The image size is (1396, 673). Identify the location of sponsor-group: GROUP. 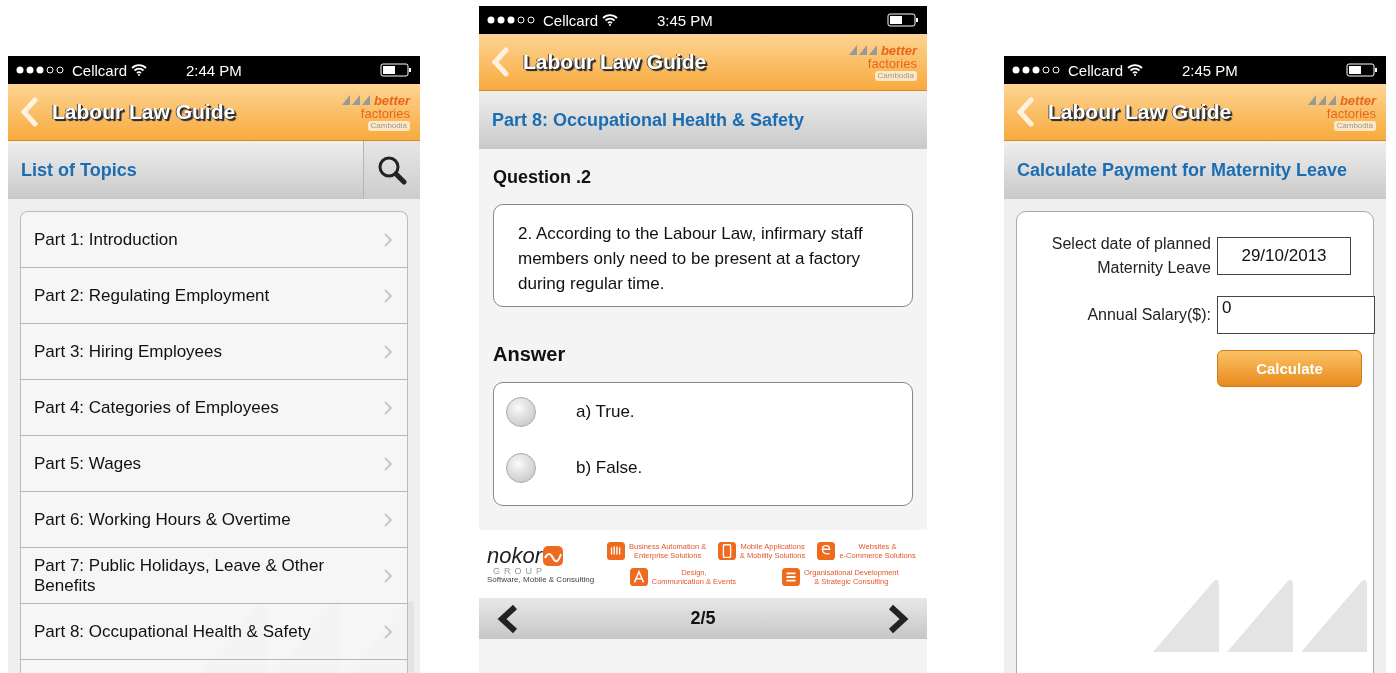
(541, 571).